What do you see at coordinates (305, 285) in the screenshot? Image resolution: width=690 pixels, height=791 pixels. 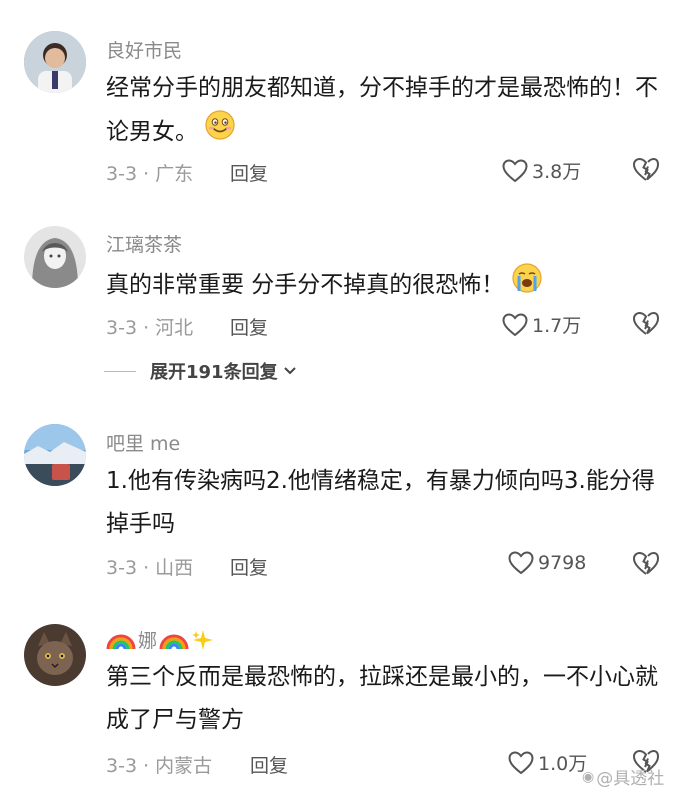 I see `comment-text-content: 真的非常重要 分手分不掉真的很恐怖！` at bounding box center [305, 285].